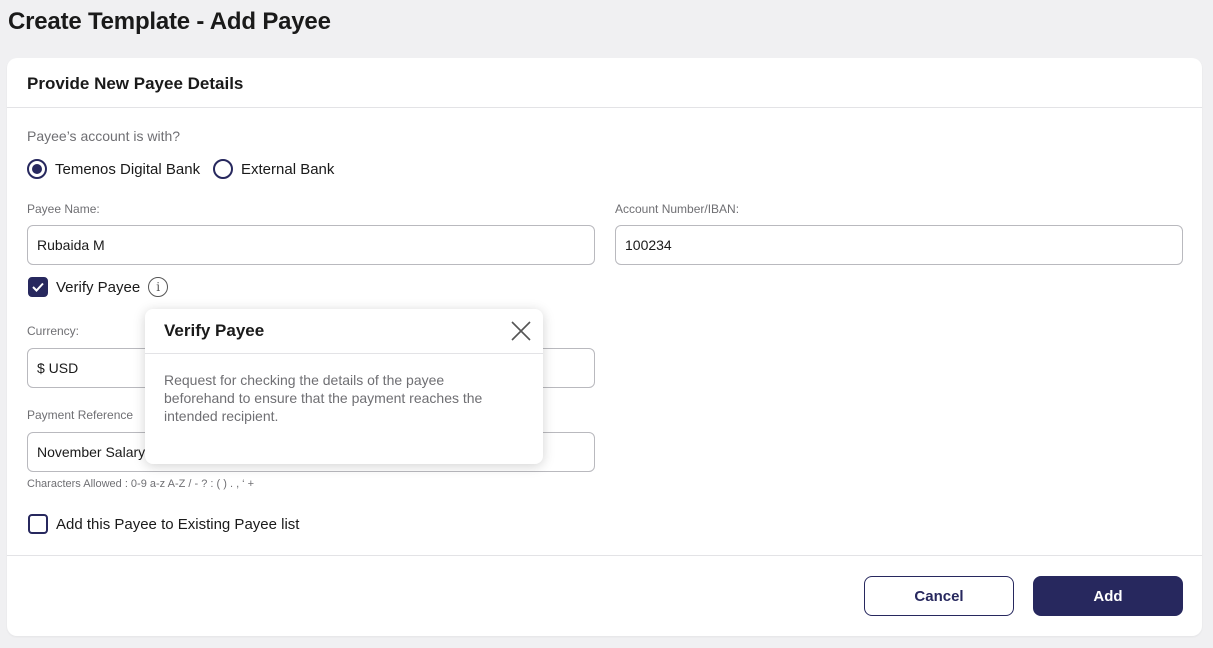 This screenshot has width=1213, height=648. Describe the element at coordinates (604, 555) in the screenshot. I see `footer-divider` at that location.